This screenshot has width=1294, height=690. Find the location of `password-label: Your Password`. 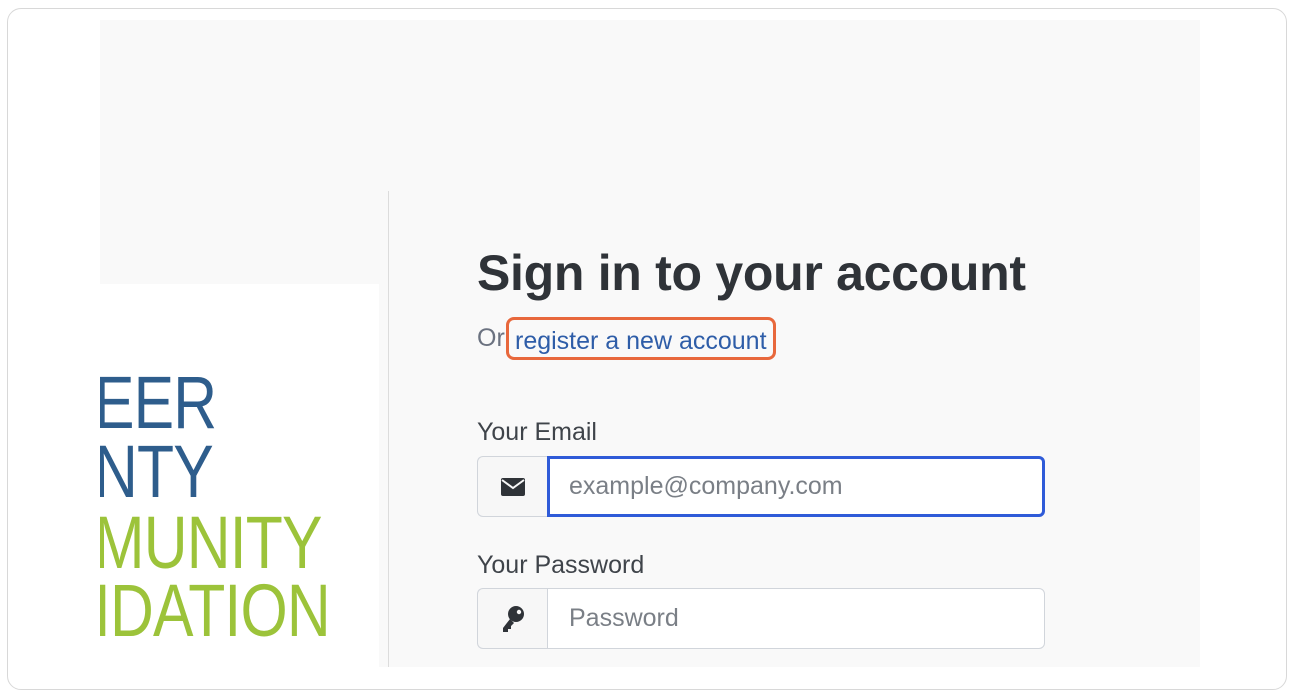

password-label: Your Password is located at coordinates (561, 565).